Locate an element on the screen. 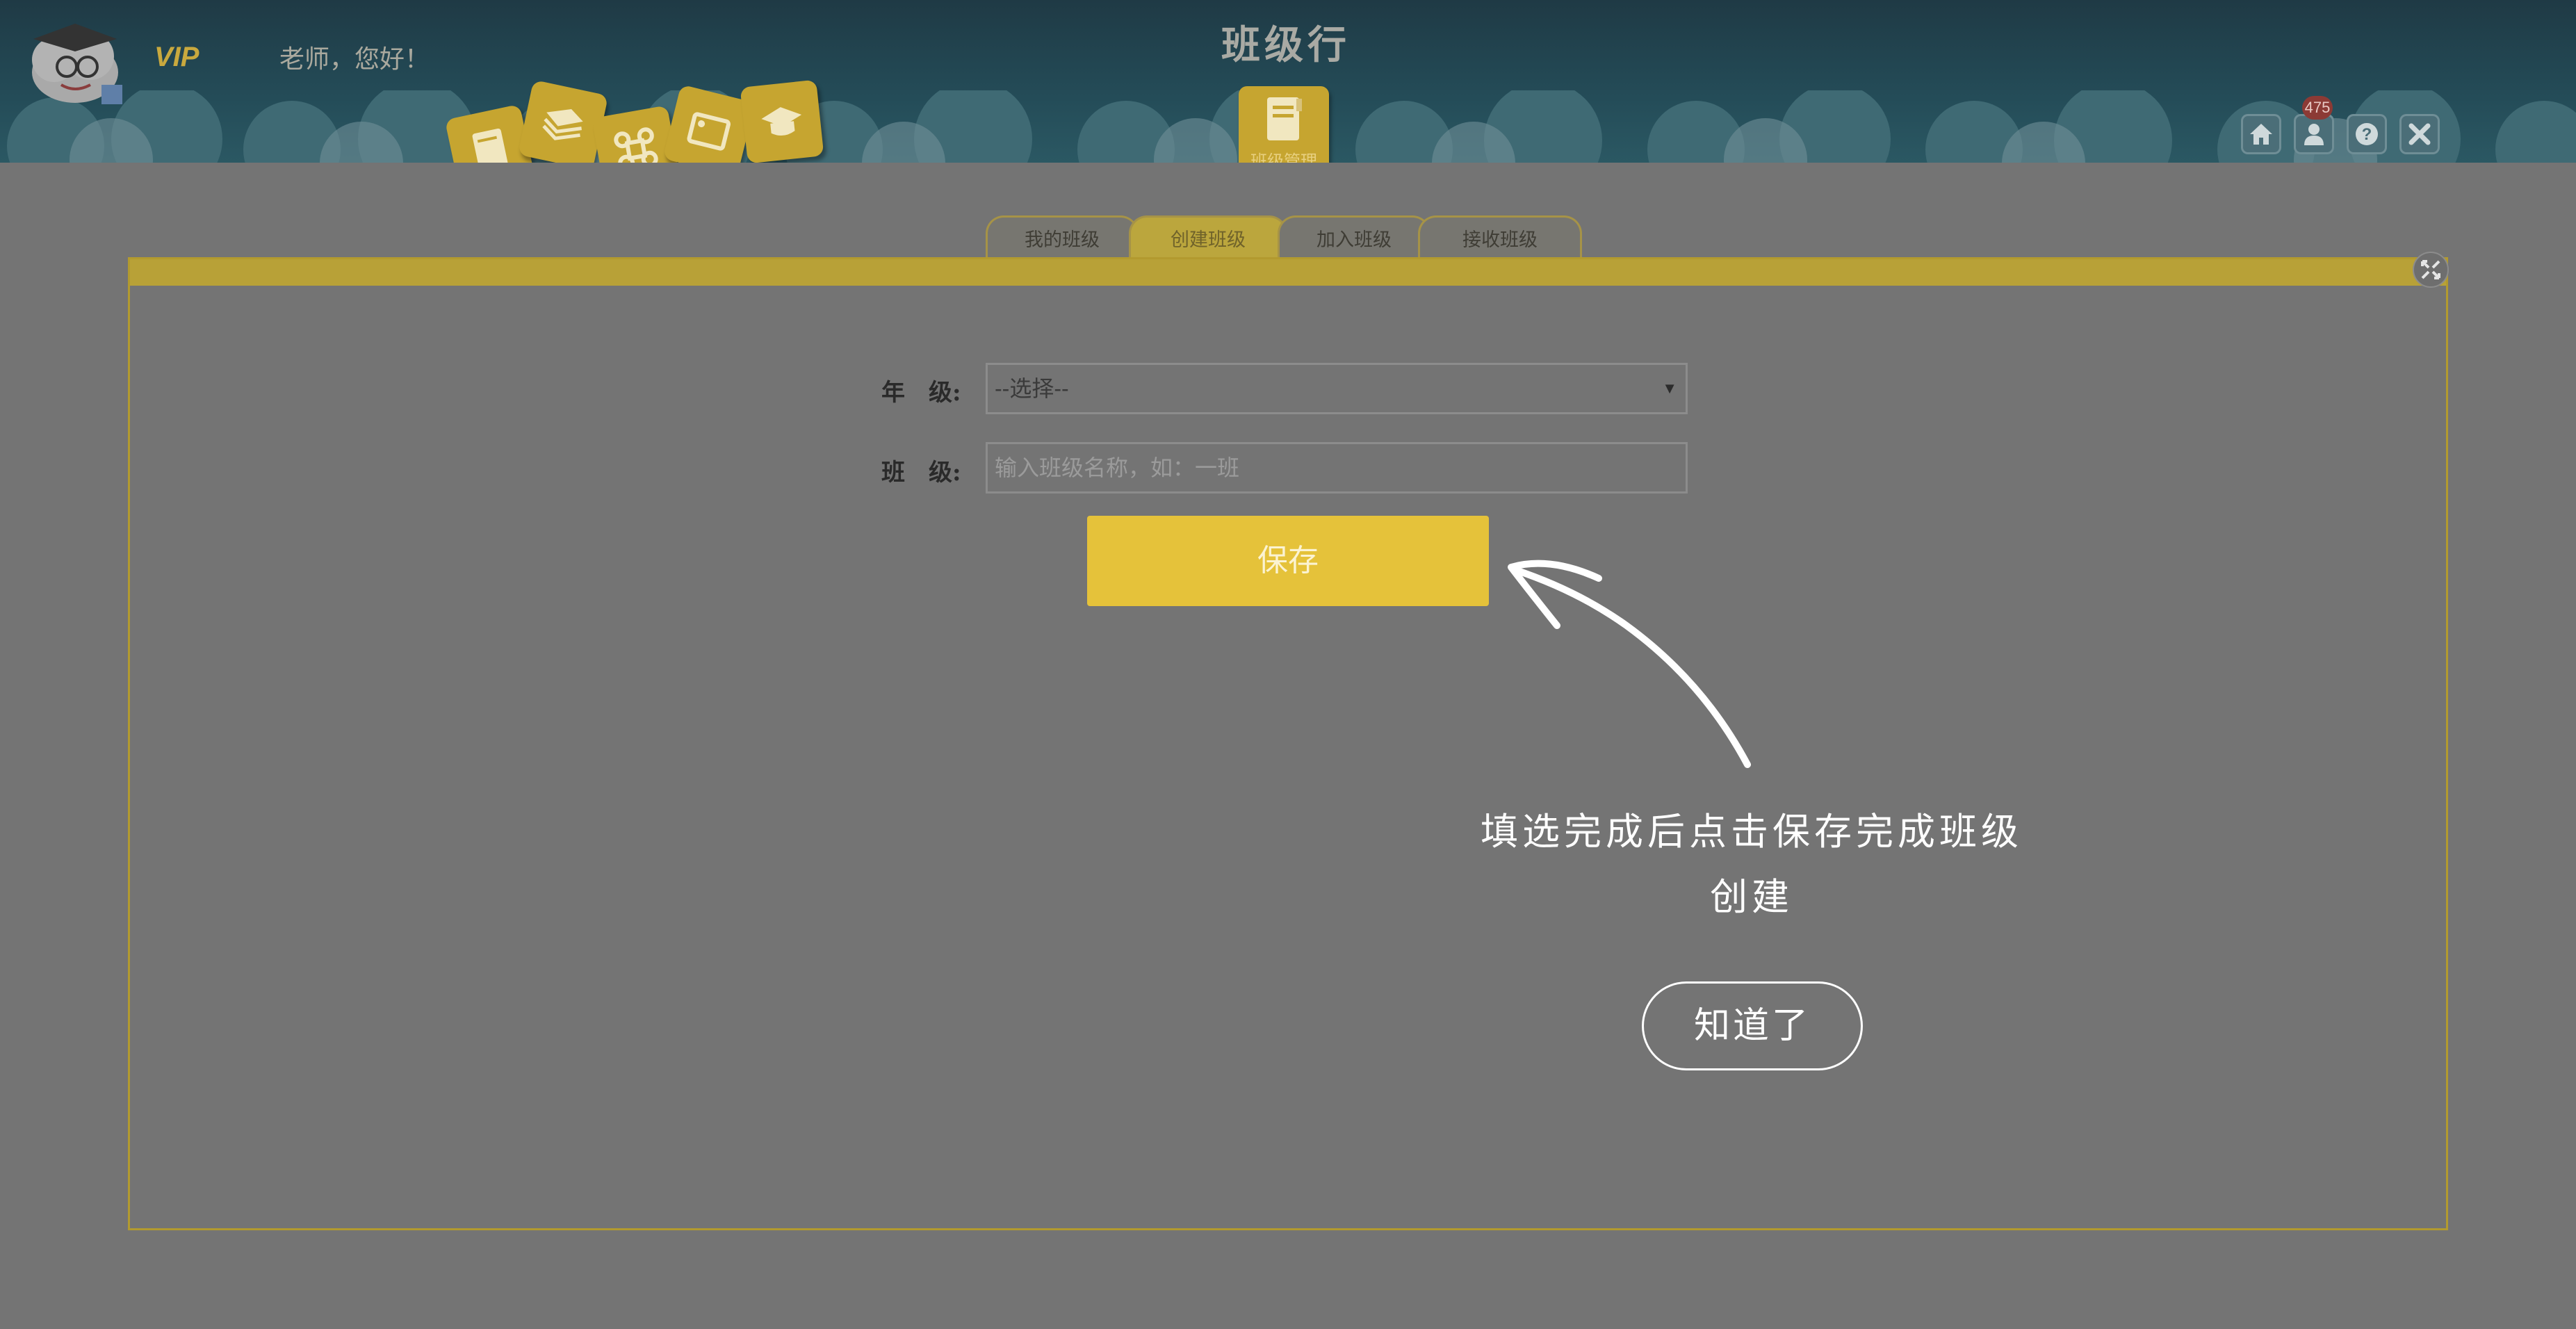 The image size is (2576, 1329). avatar is located at coordinates (78, 63).